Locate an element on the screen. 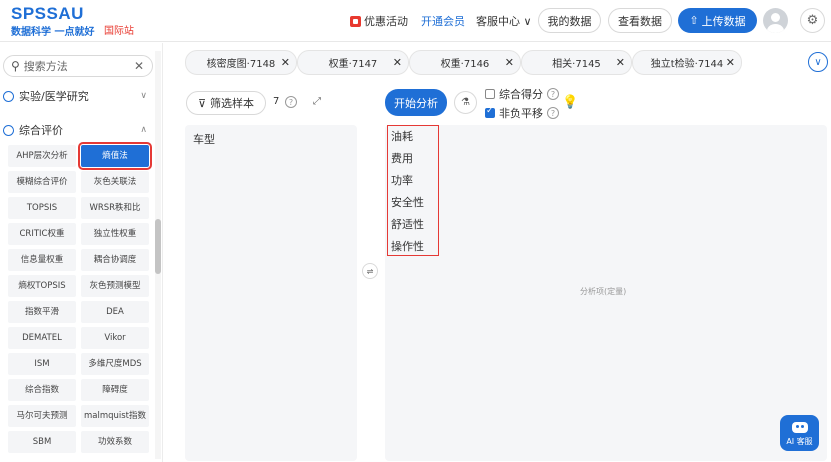 Image resolution: width=831 pixels, height=462 pixels. nonneg-shift-checkbox is located at coordinates (490, 112).